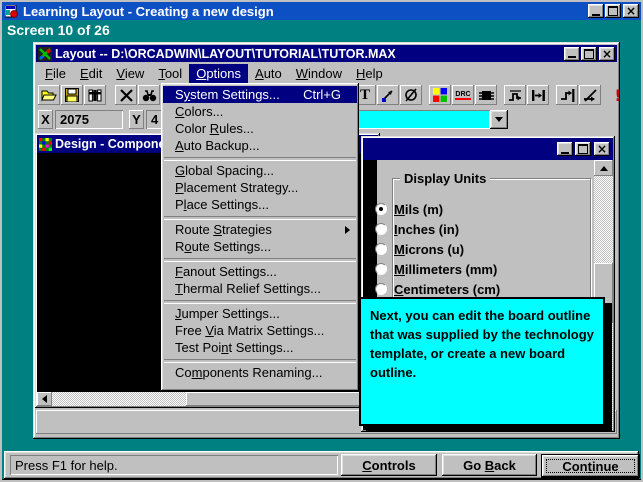  I want to click on obstacle-button, so click(411, 95).